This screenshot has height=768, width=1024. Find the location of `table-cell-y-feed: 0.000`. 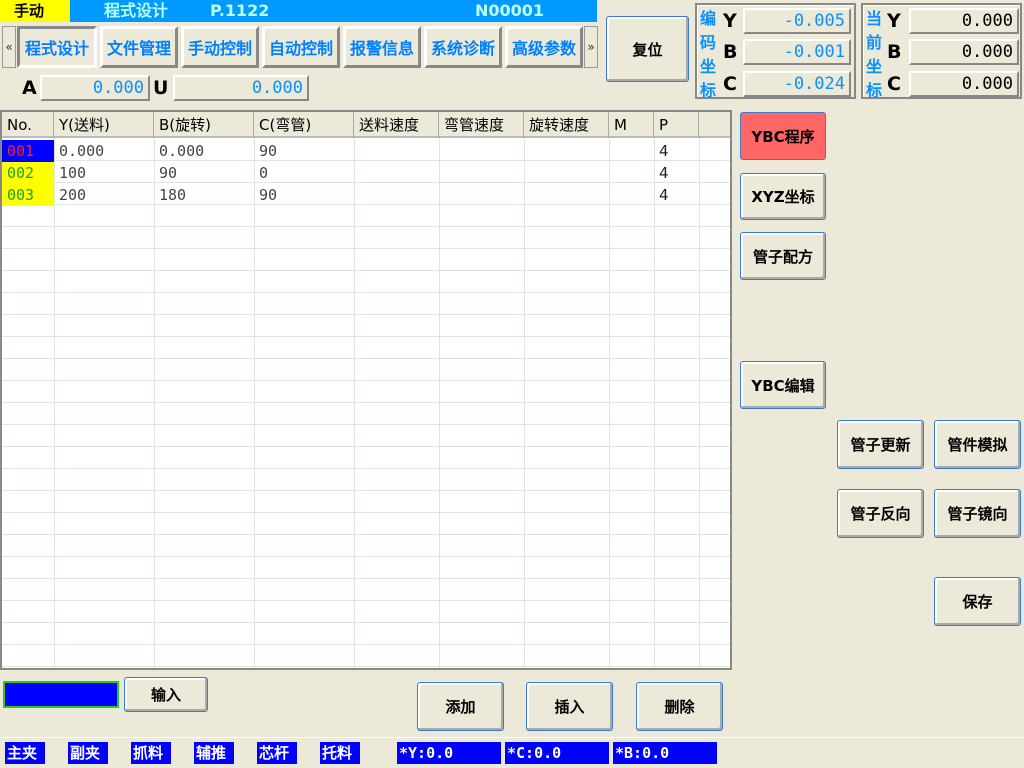

table-cell-y-feed: 0.000 is located at coordinates (104, 151).